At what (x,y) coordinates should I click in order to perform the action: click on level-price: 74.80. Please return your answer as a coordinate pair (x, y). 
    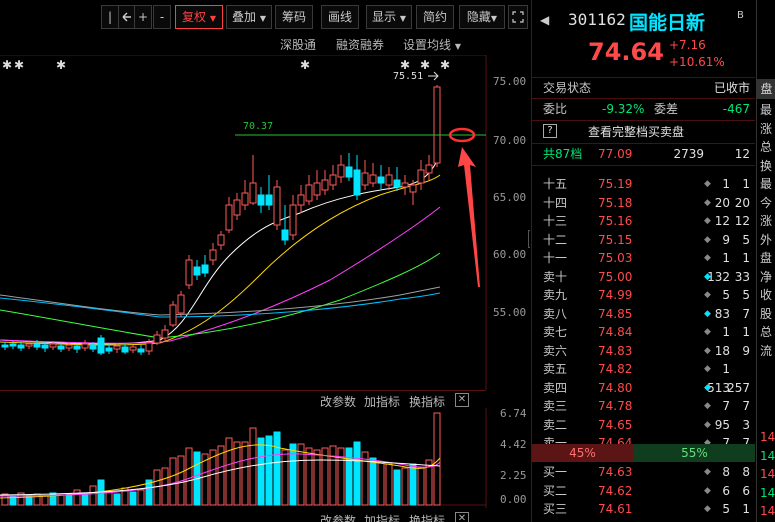
    Looking at the image, I should click on (615, 387).